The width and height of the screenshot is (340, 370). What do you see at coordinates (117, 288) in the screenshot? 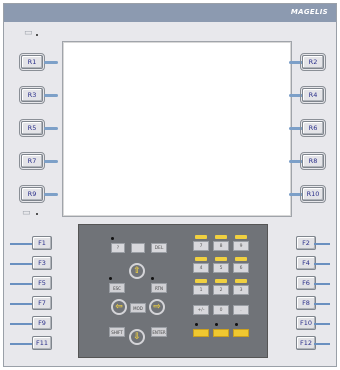
I see `esc-key: ESC` at bounding box center [117, 288].